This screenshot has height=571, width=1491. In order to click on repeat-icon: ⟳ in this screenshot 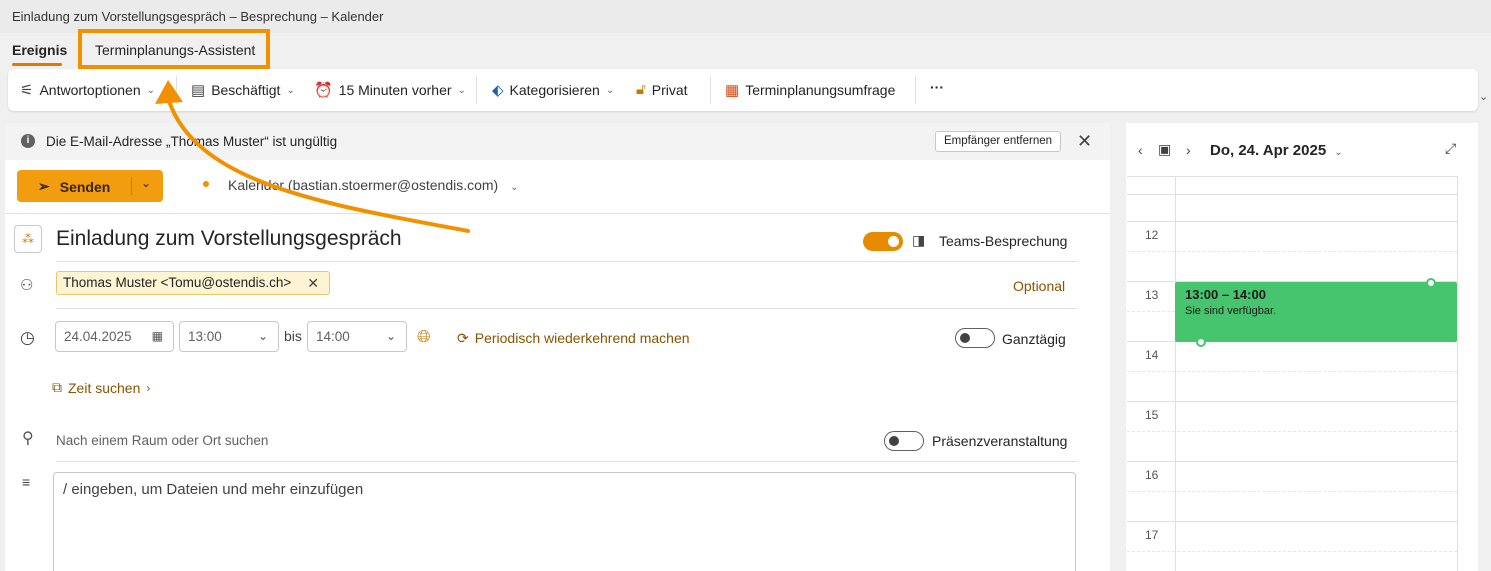, I will do `click(463, 338)`.